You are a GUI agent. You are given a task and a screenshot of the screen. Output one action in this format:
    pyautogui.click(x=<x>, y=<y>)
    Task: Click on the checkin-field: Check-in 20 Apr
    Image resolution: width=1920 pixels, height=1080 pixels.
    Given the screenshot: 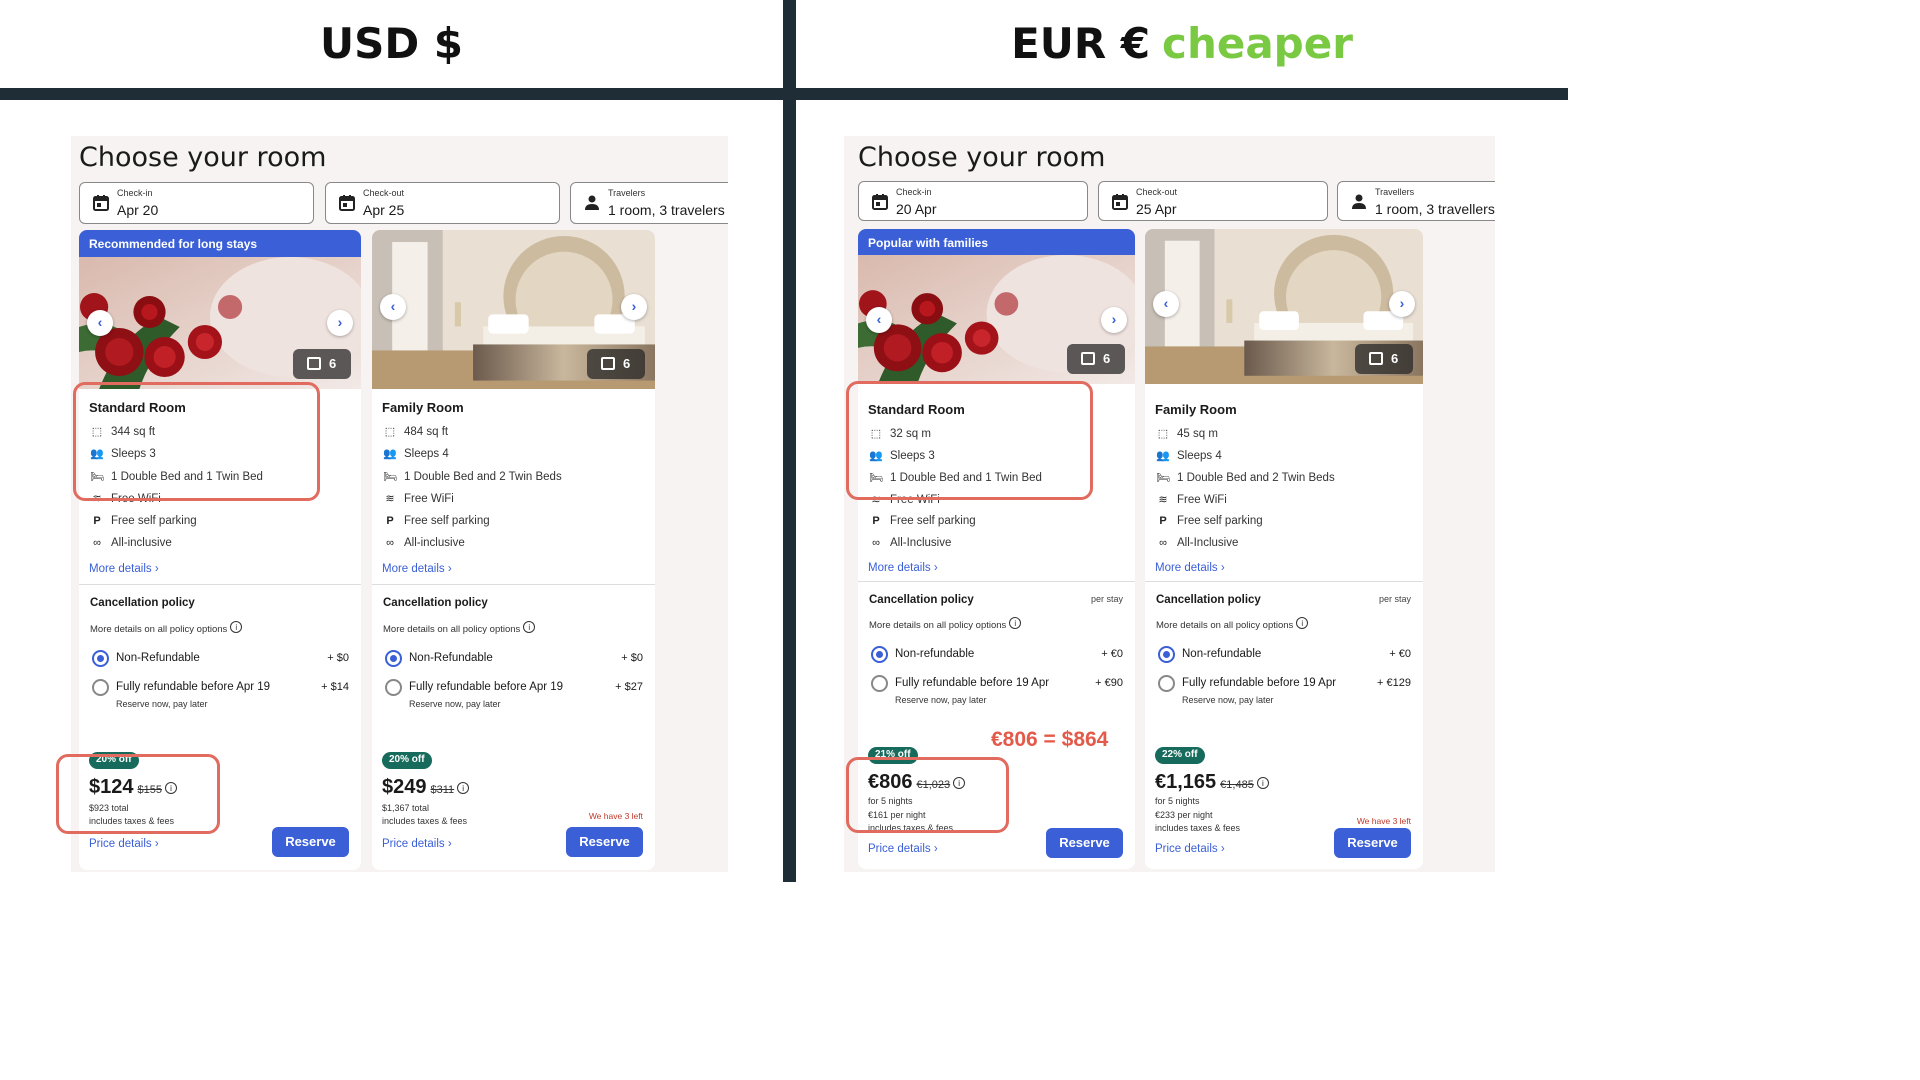 What is the action you would take?
    pyautogui.click(x=973, y=201)
    